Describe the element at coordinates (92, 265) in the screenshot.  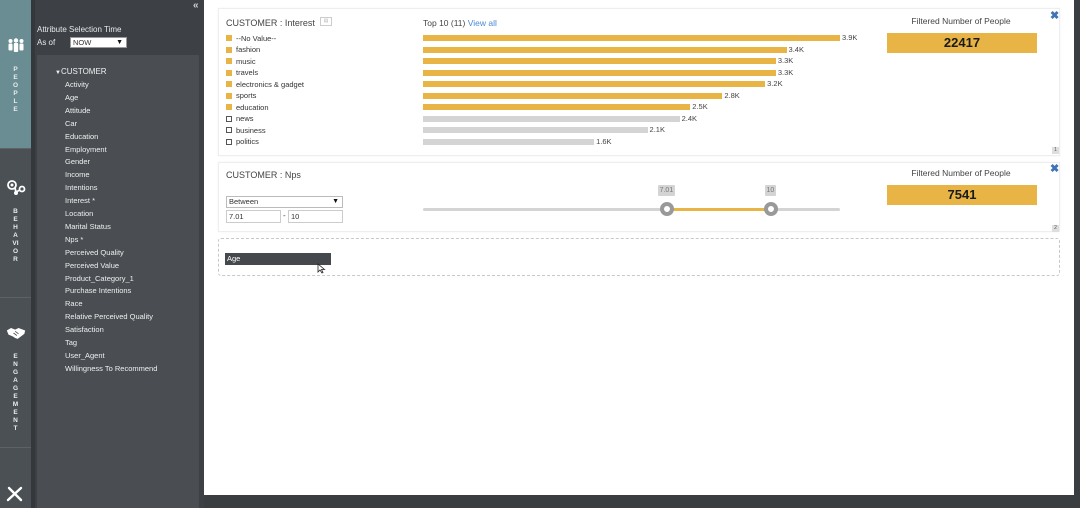
I see `attribute-item: Perceived Value` at that location.